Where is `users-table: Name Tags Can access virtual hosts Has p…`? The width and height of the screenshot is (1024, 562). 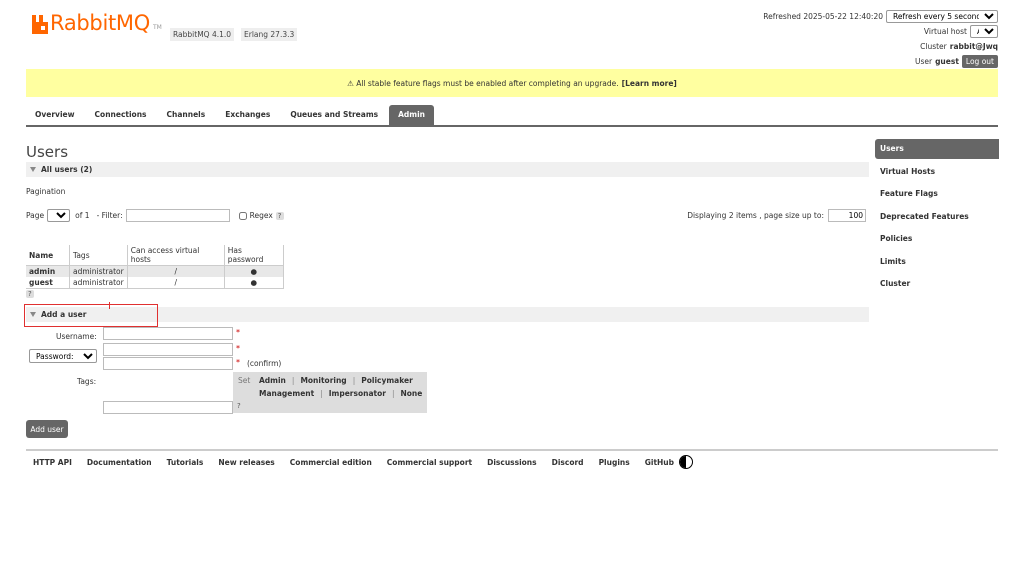 users-table: Name Tags Can access virtual hosts Has p… is located at coordinates (155, 267).